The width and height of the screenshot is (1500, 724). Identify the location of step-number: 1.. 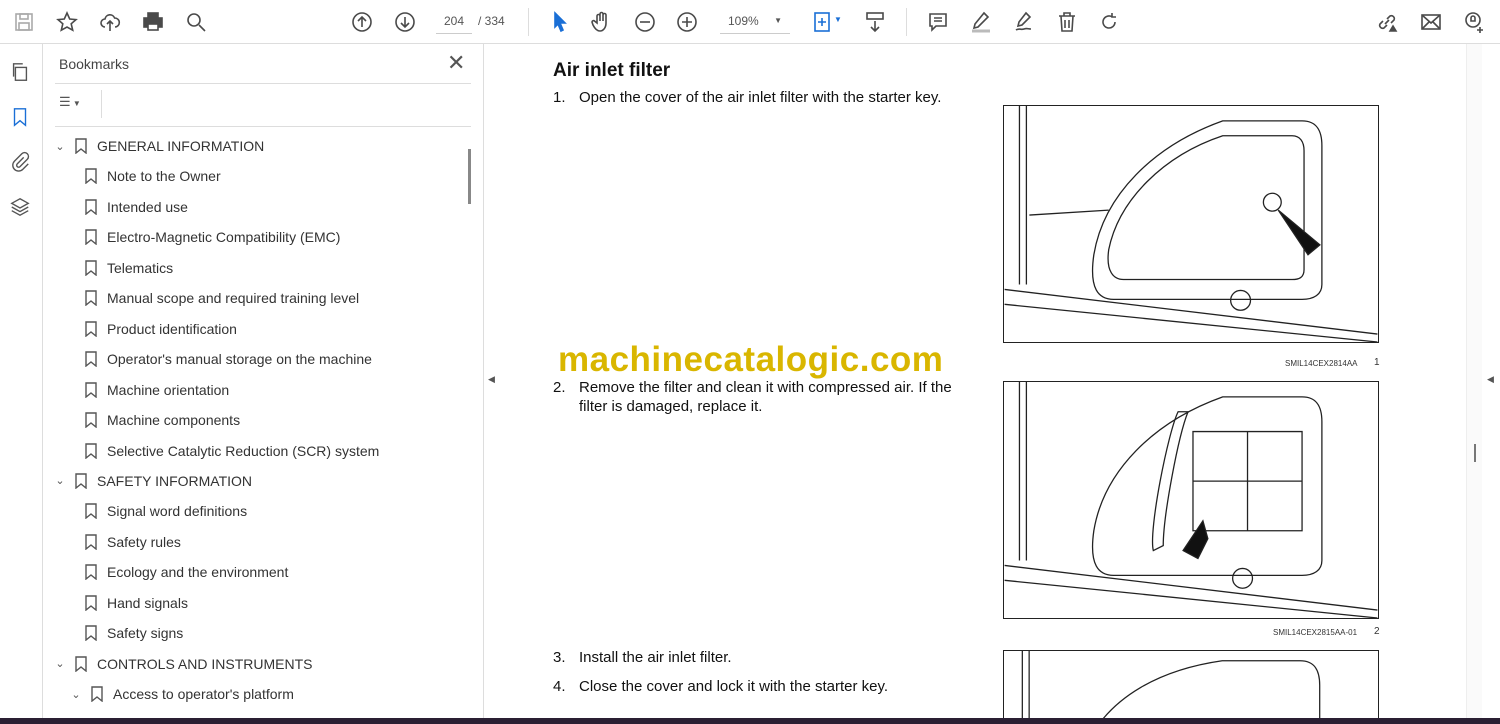
(559, 97).